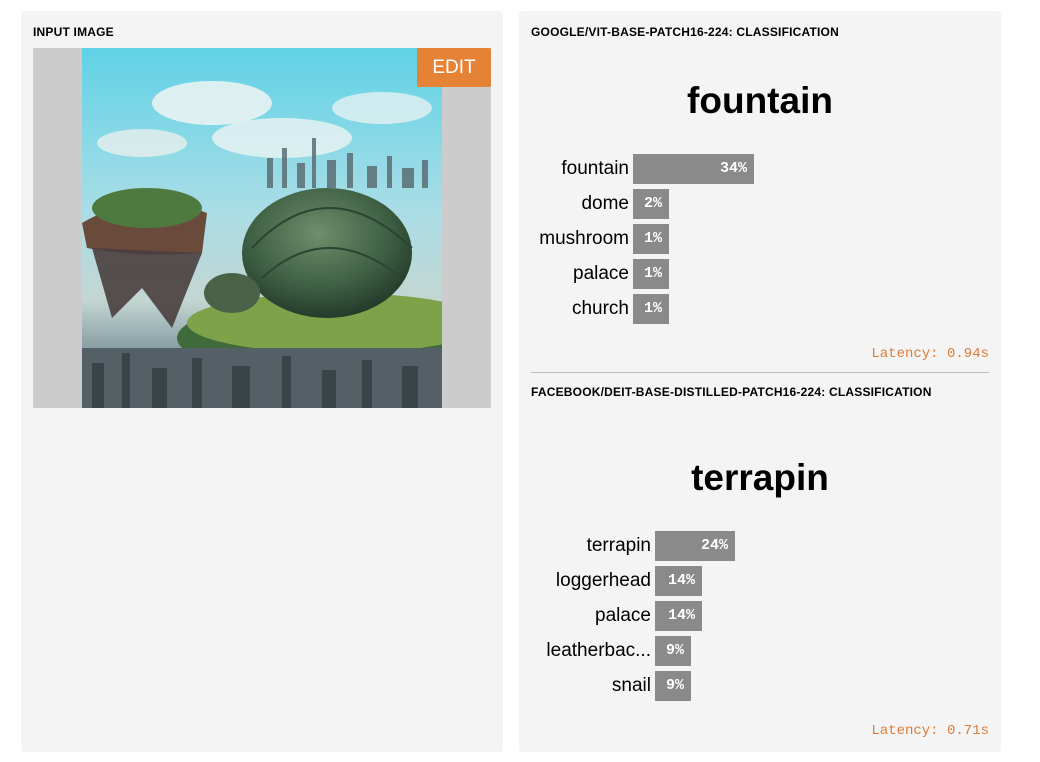  I want to click on input-panel-title: INPUT IMAGE, so click(73, 32).